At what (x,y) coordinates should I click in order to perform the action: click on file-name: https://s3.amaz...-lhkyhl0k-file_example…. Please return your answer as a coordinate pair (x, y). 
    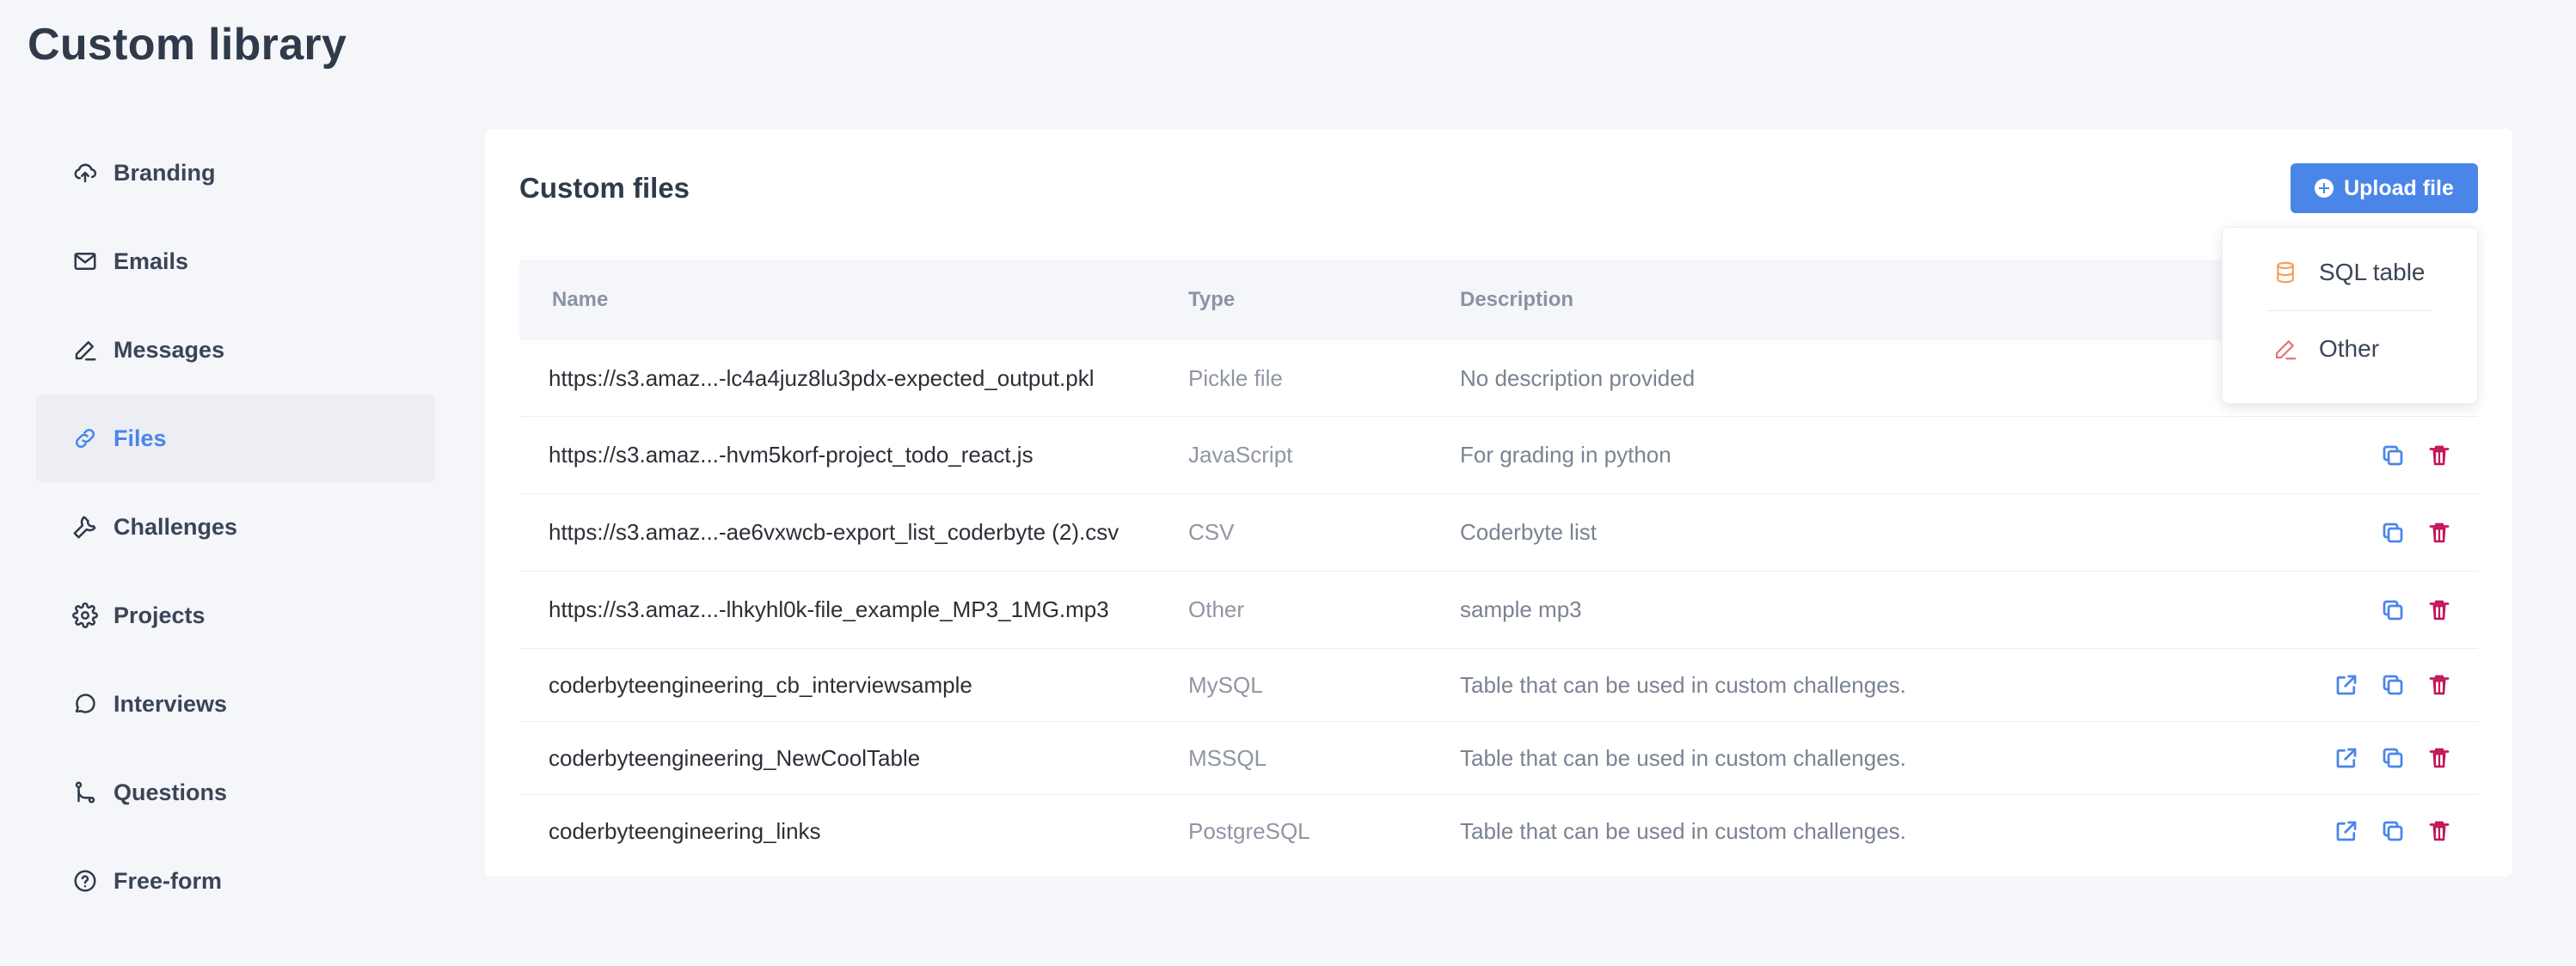
    Looking at the image, I should click on (839, 609).